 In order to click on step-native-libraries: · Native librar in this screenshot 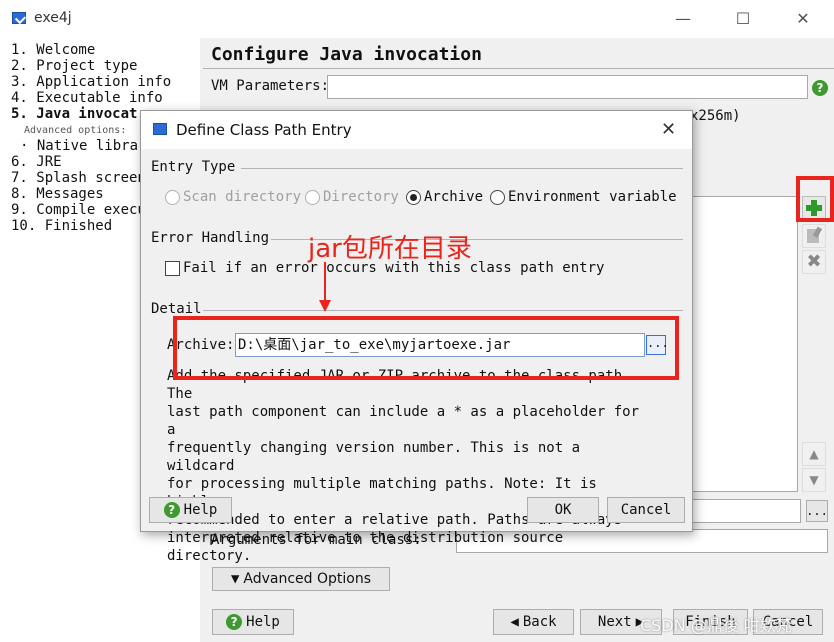, I will do `click(83, 146)`.